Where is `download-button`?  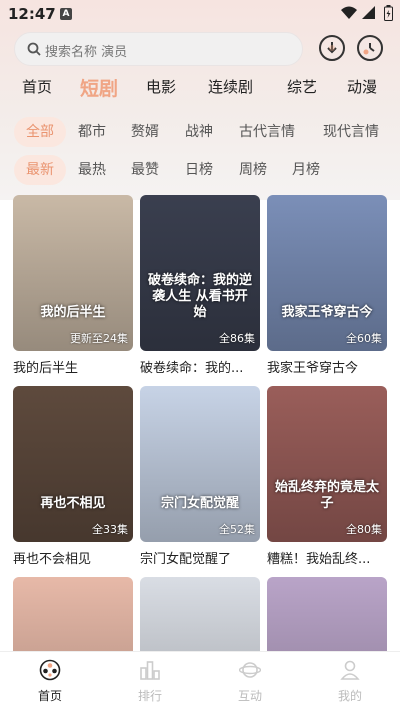
download-button is located at coordinates (332, 48).